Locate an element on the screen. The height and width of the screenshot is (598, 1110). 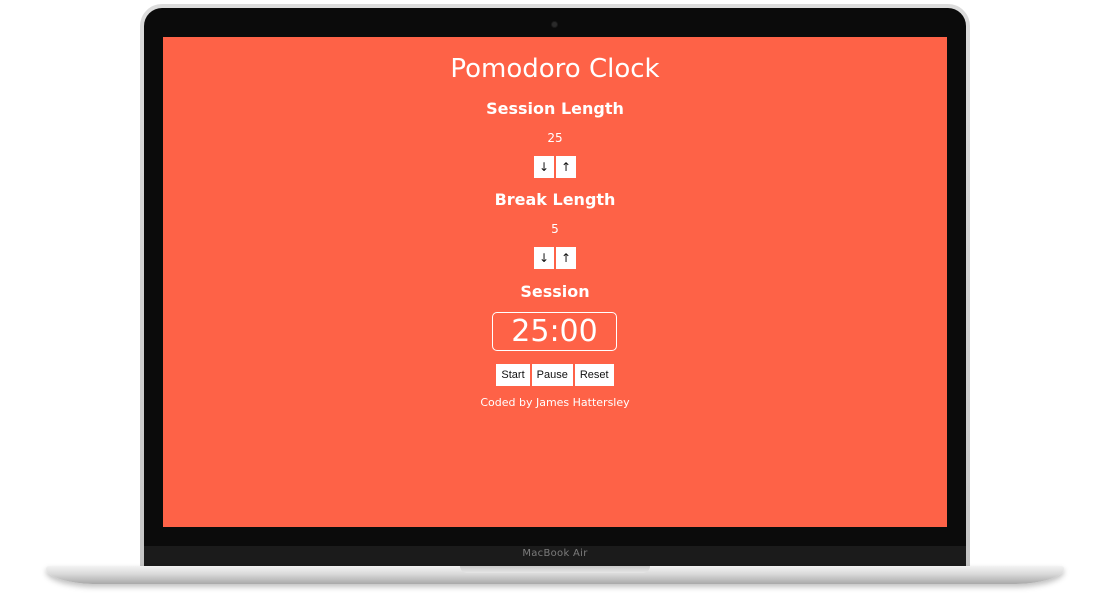
pause-button: Pause is located at coordinates (552, 375).